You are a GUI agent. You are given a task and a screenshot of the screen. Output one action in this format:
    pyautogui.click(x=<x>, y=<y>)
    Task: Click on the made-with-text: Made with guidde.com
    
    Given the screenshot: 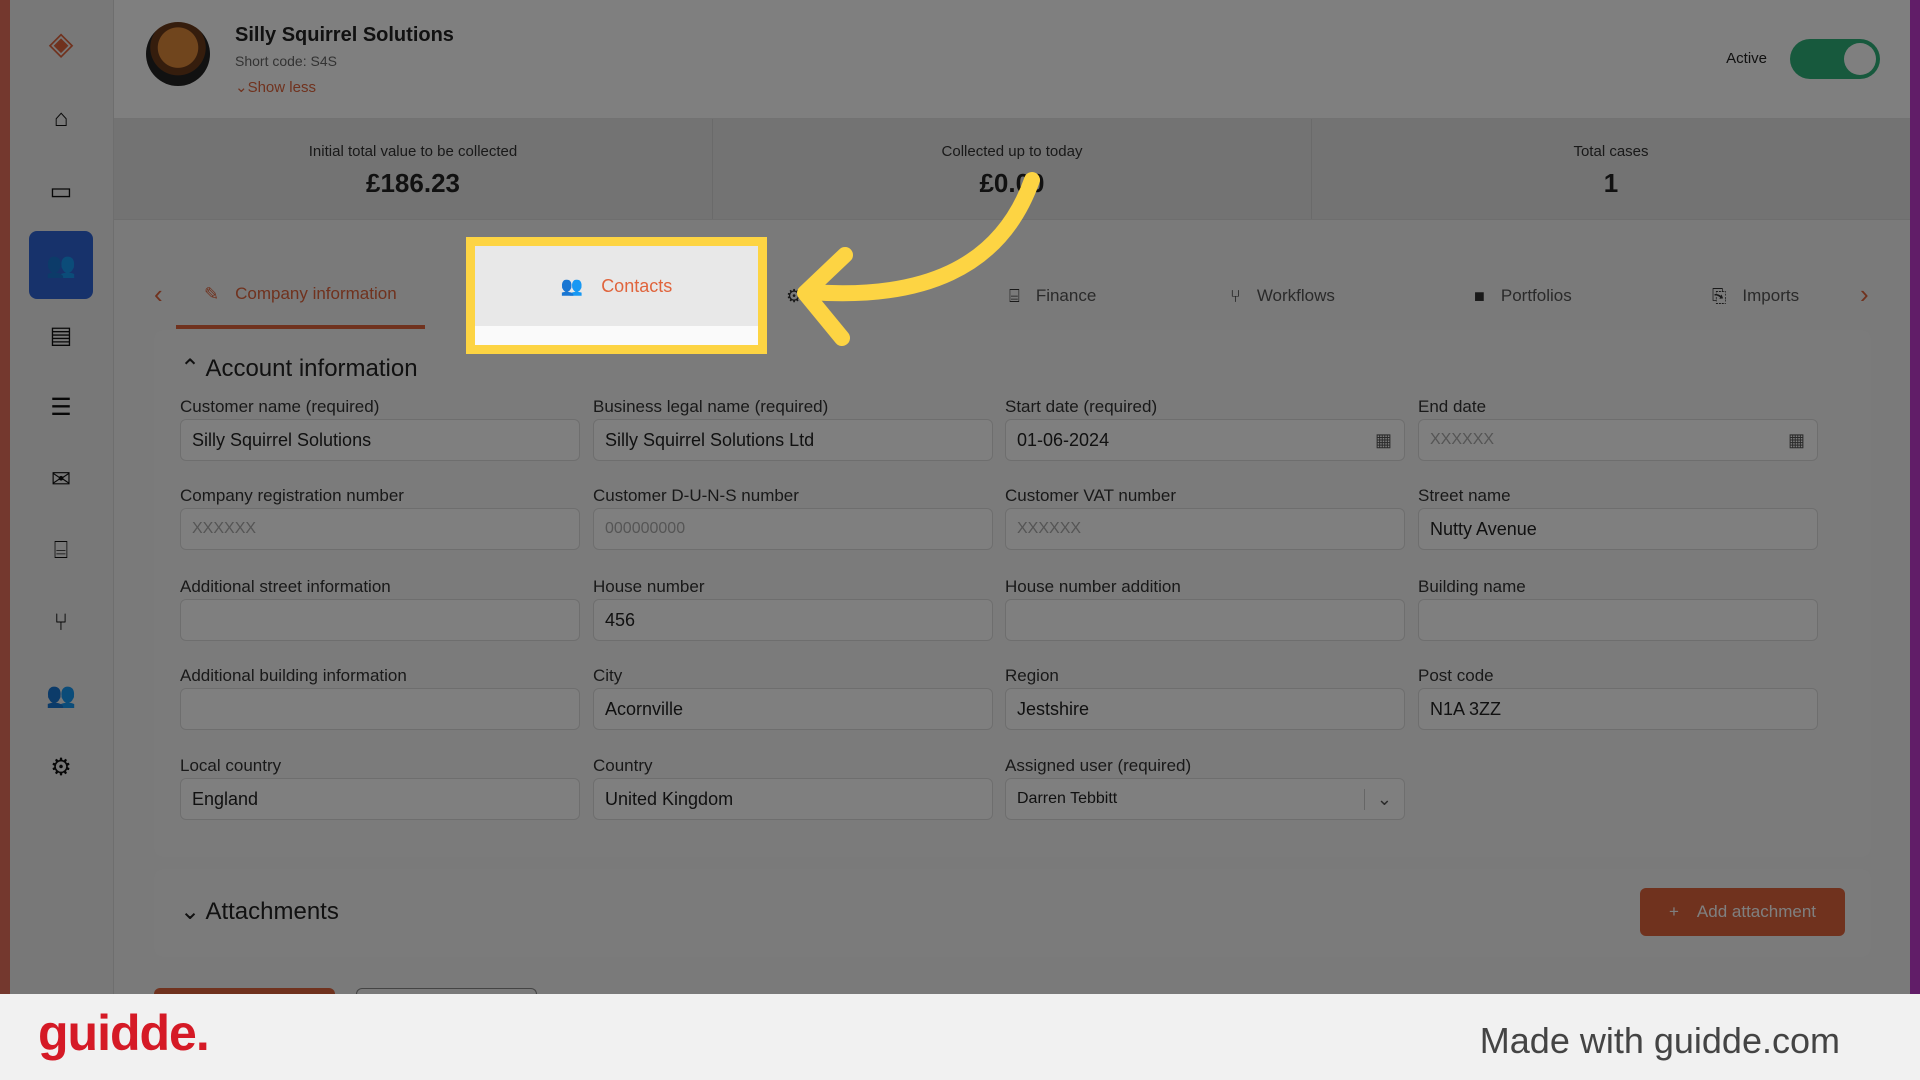 What is the action you would take?
    pyautogui.click(x=1659, y=1040)
    